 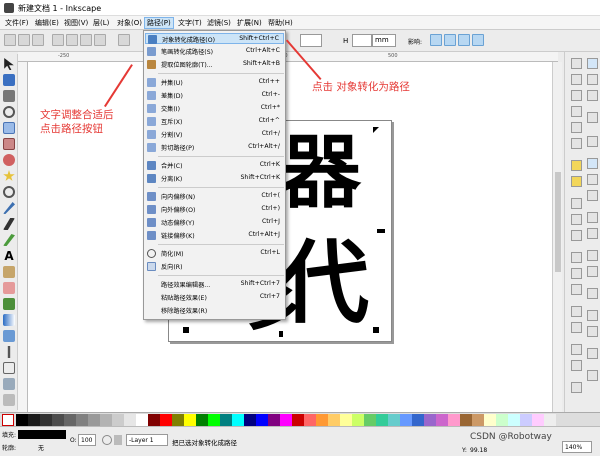 I want to click on connector-tool-icon, so click(x=9, y=368).